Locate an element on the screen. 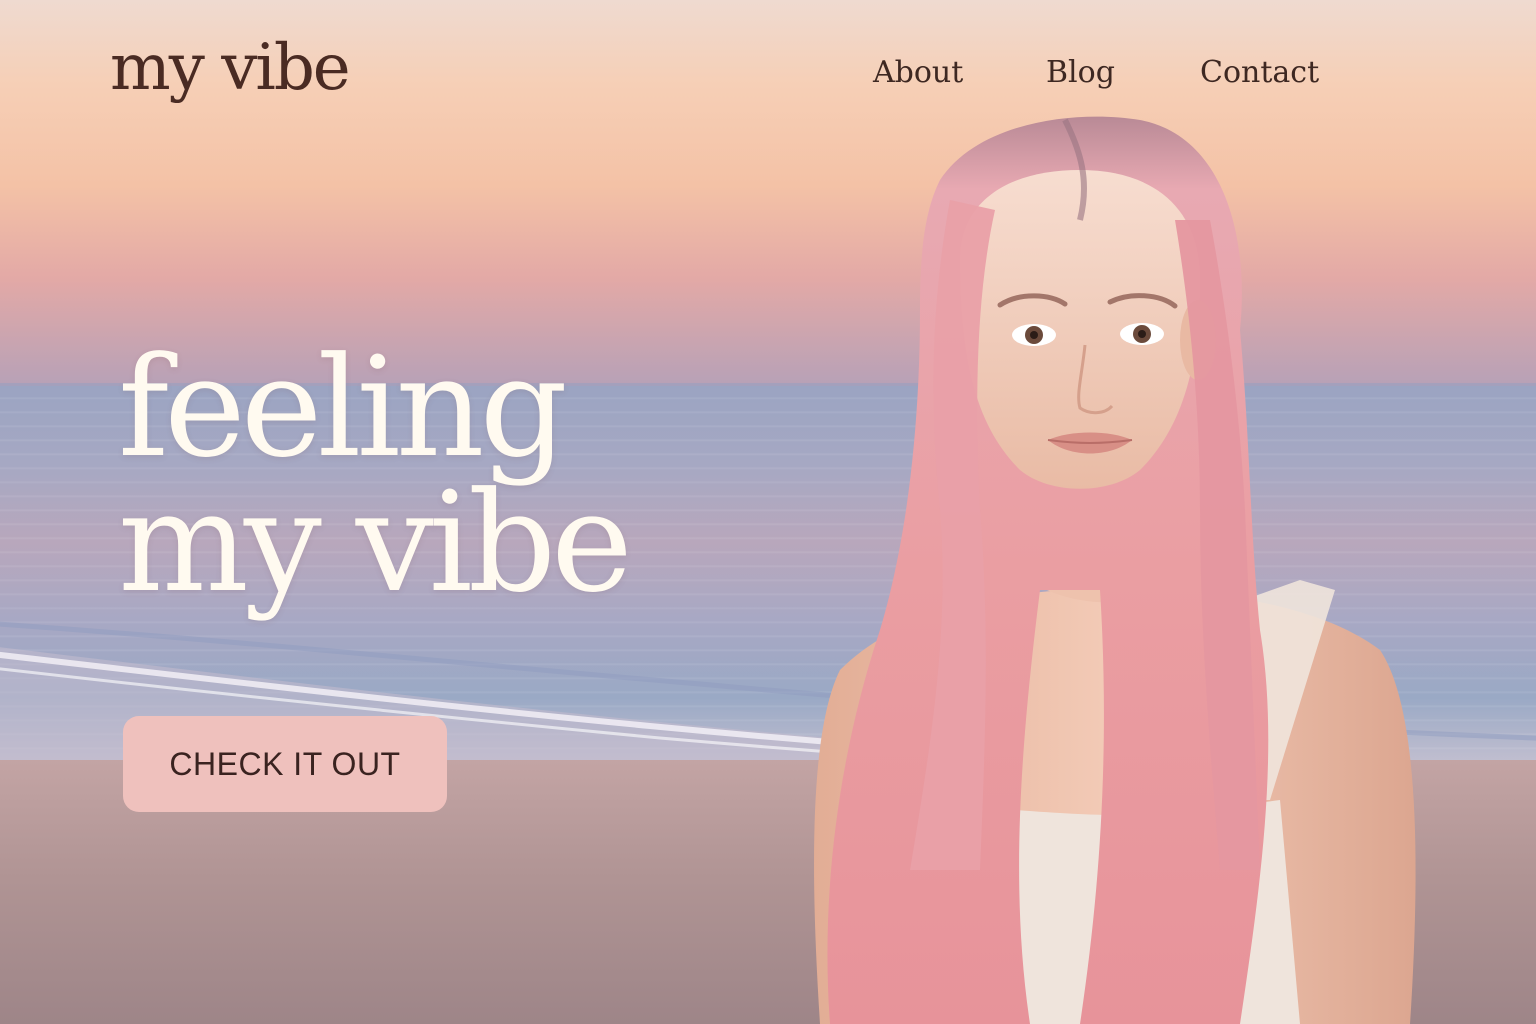  site-logo: my vibe is located at coordinates (230, 68).